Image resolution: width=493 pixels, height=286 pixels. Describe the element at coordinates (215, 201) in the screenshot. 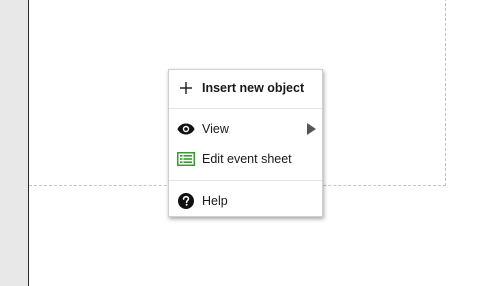

I see `menu-item-label: Help` at that location.